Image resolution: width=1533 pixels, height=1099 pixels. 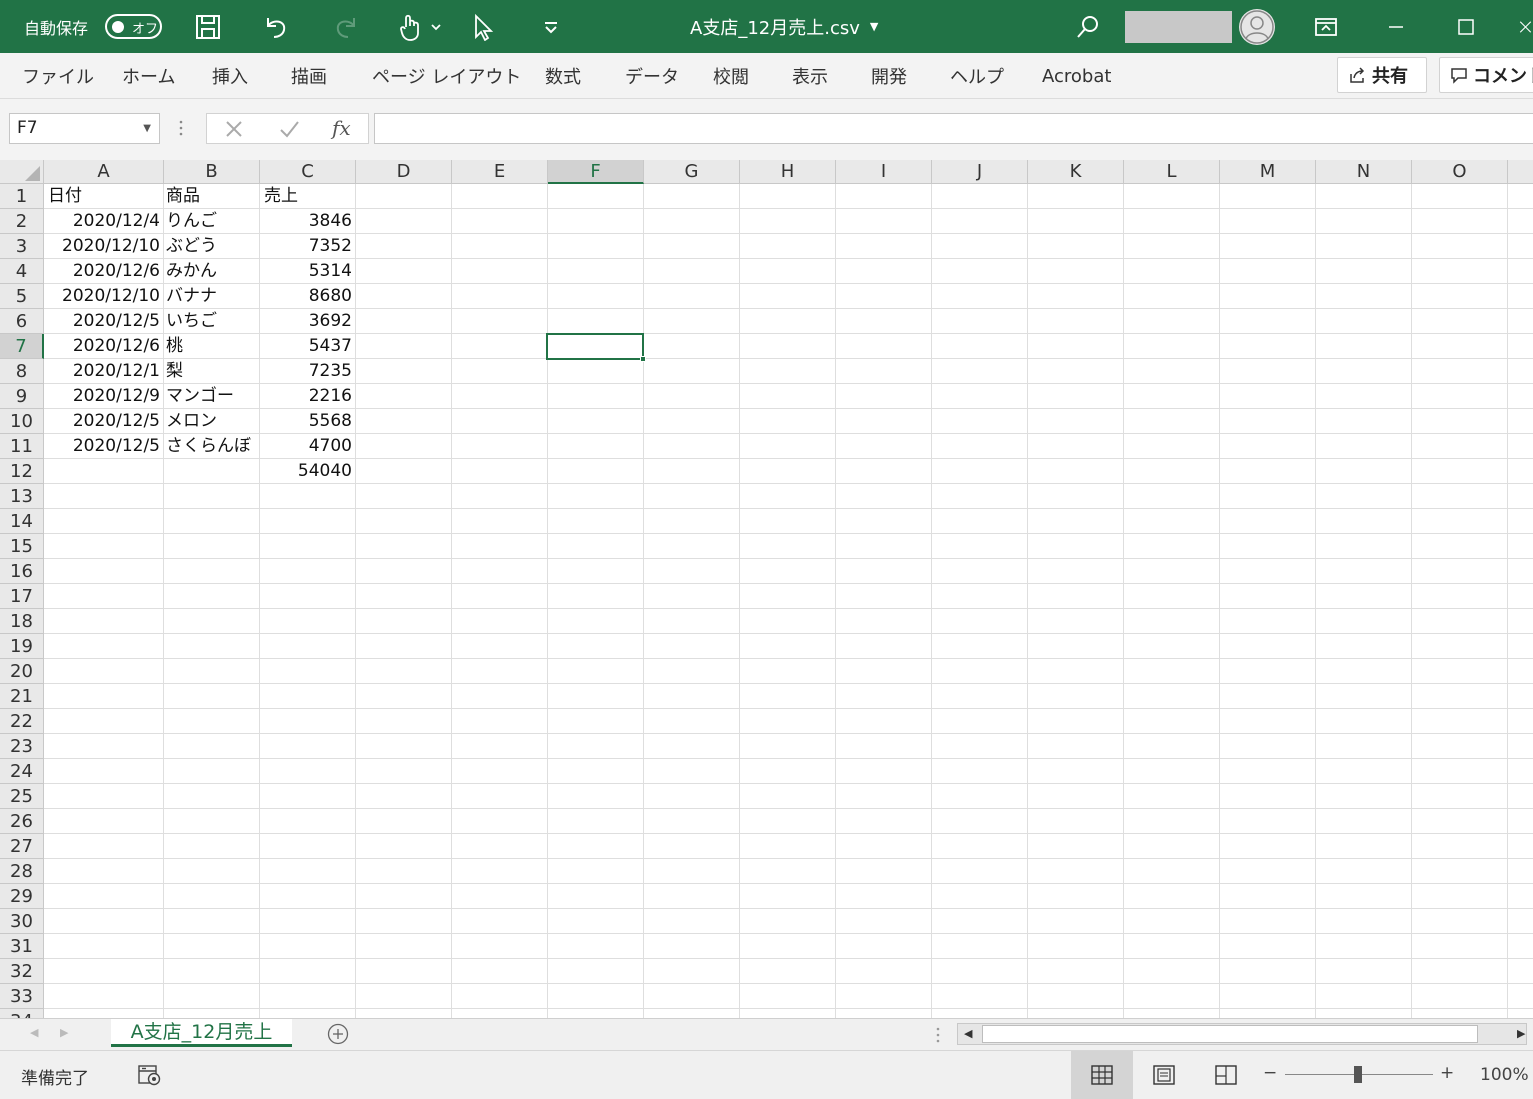 I want to click on insert-function-icon: fx, so click(x=341, y=128).